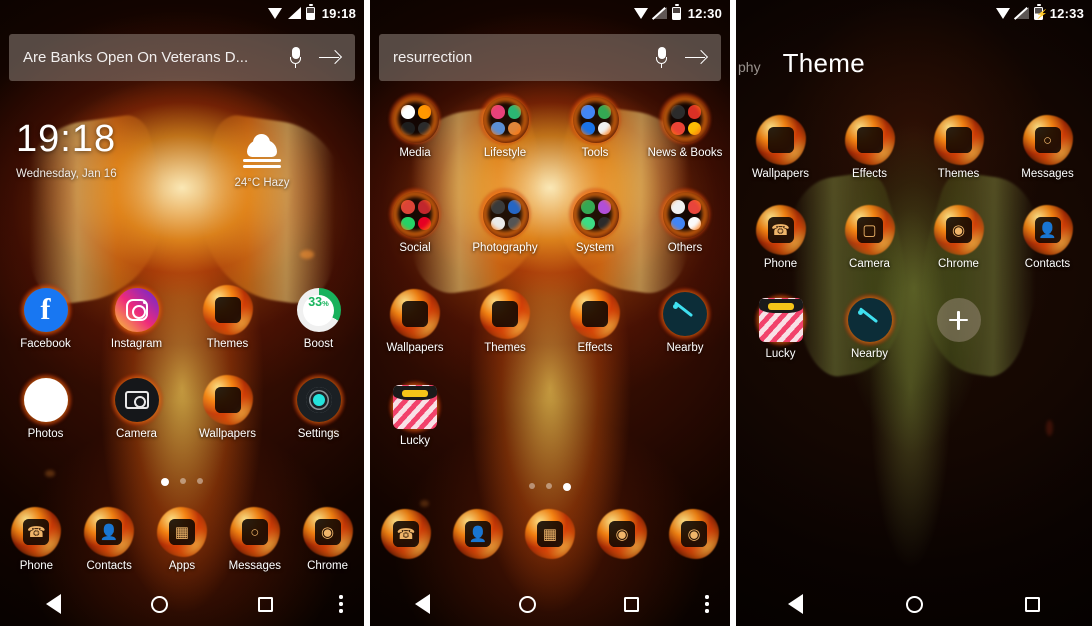  I want to click on boost-ring-icon: 33%, so click(318, 310).